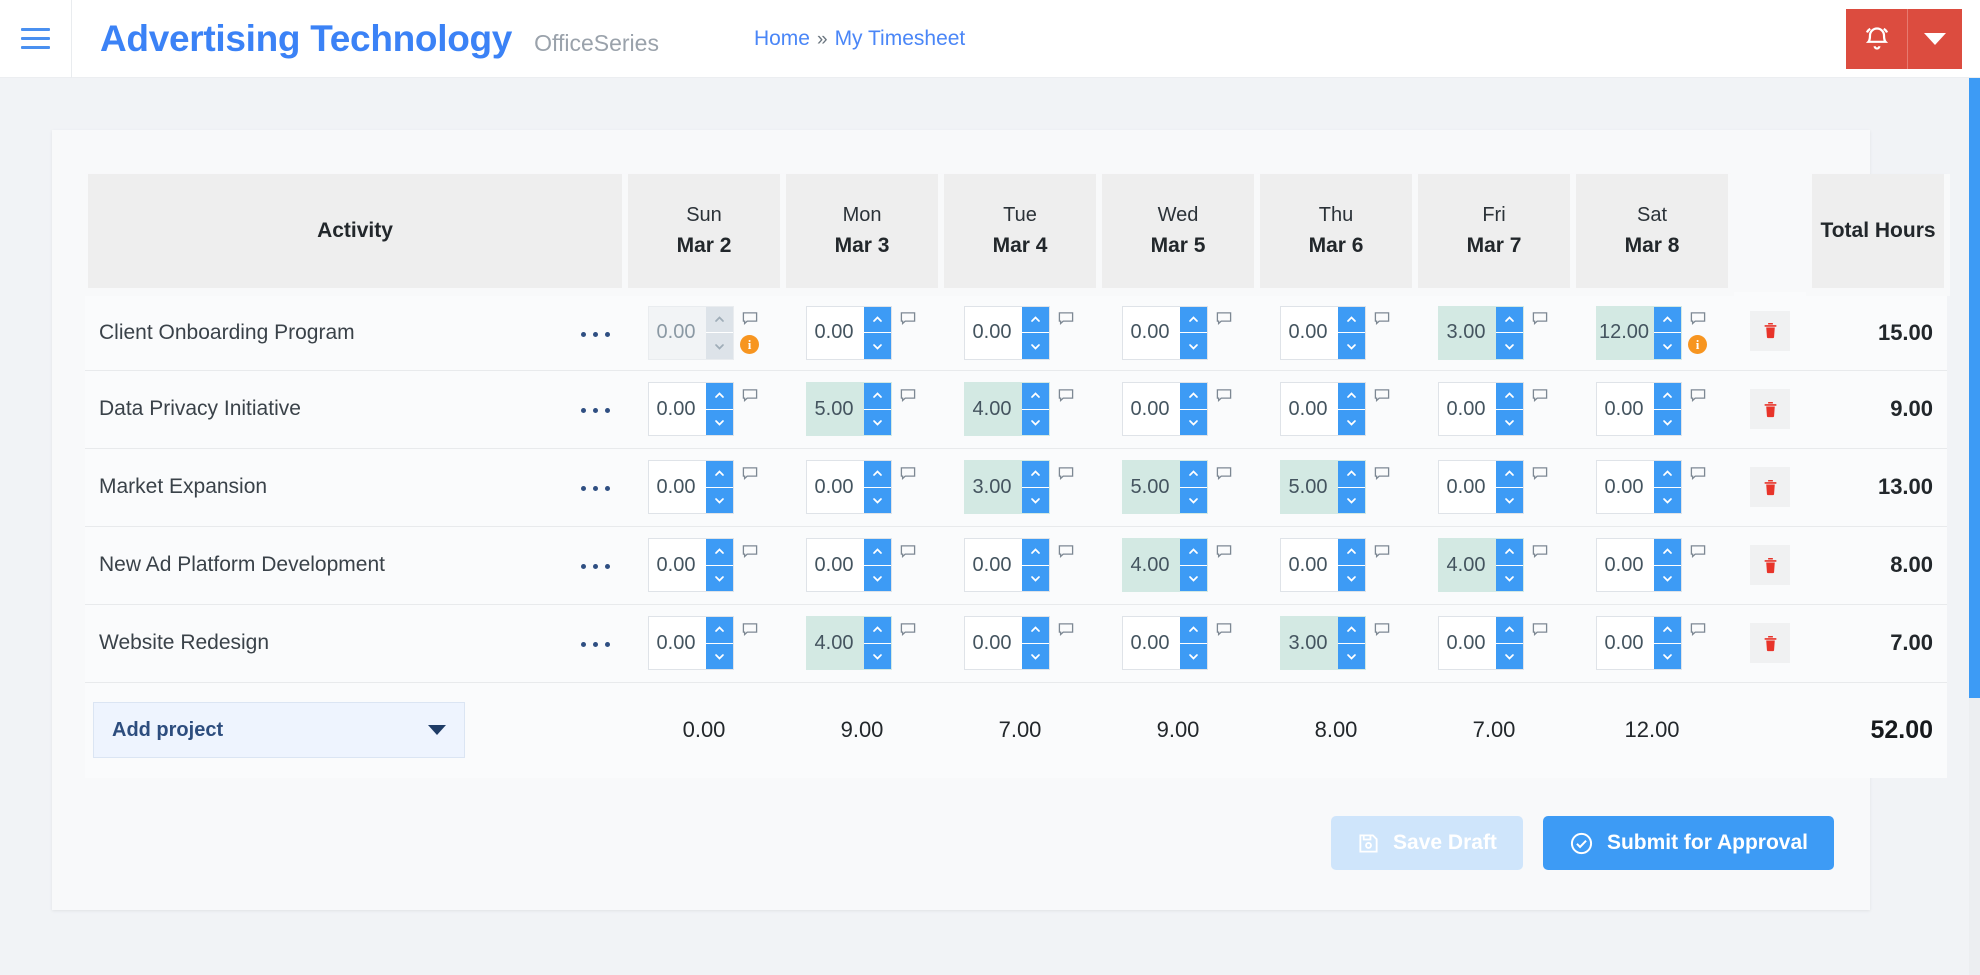 The height and width of the screenshot is (975, 1980). I want to click on submit-for-approval-button: Submit for Approval, so click(1688, 843).